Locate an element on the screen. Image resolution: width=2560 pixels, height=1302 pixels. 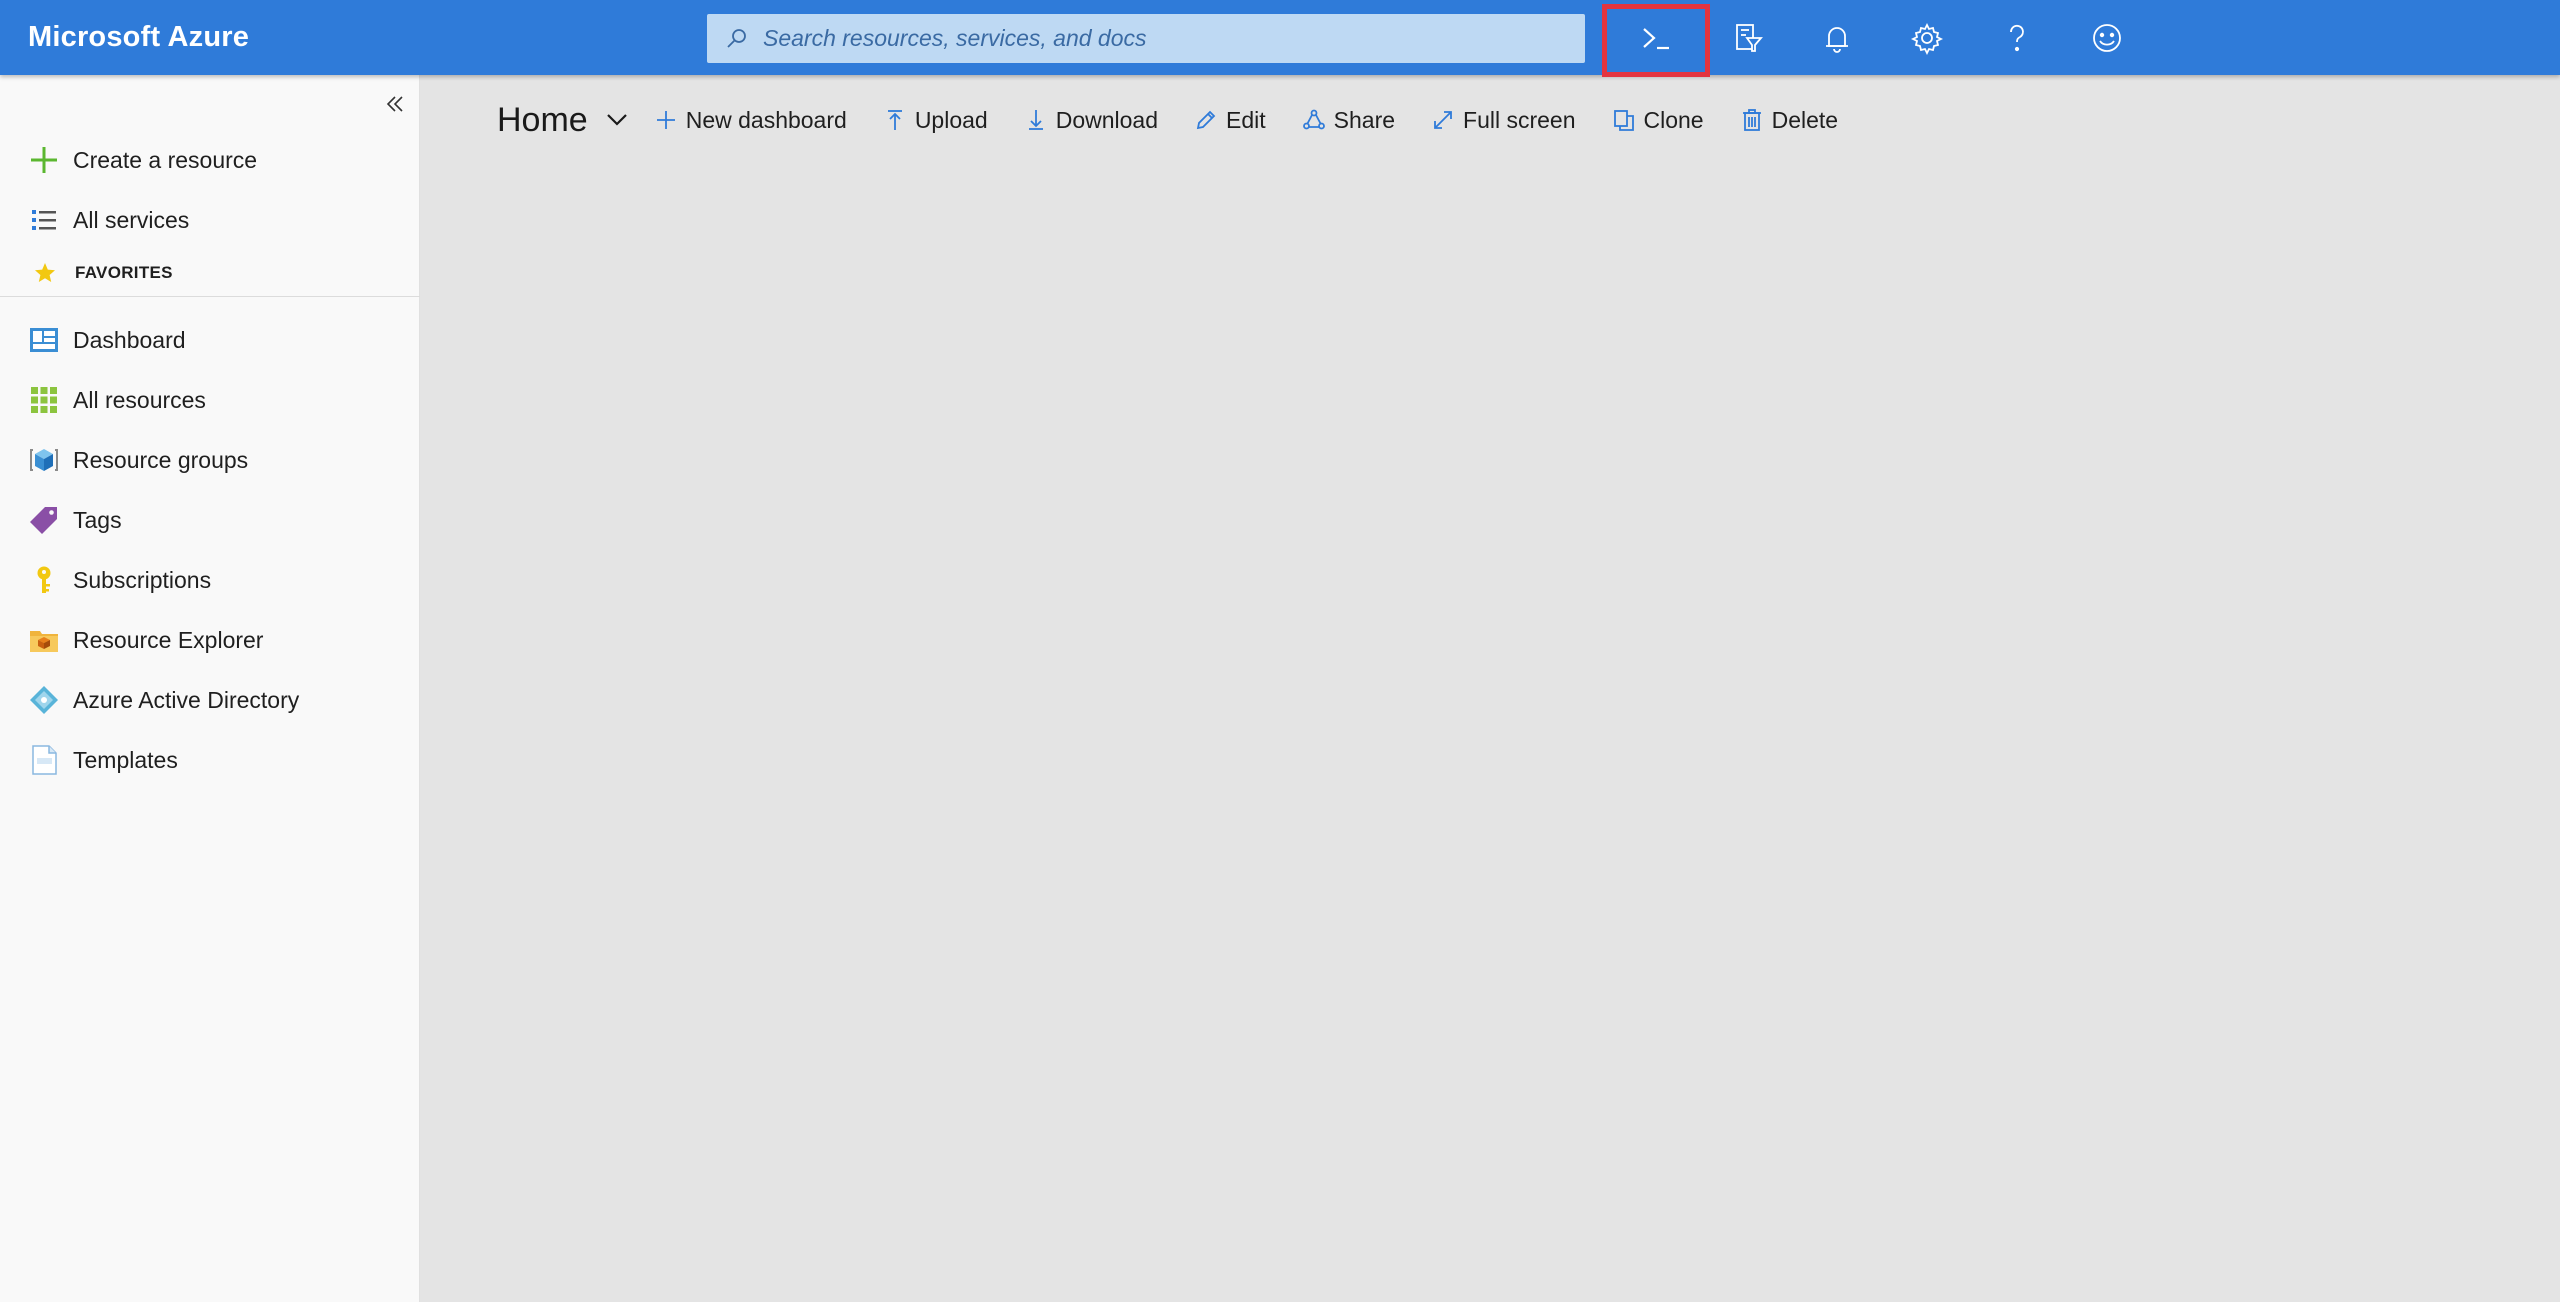
help-icon is located at coordinates (2017, 37).